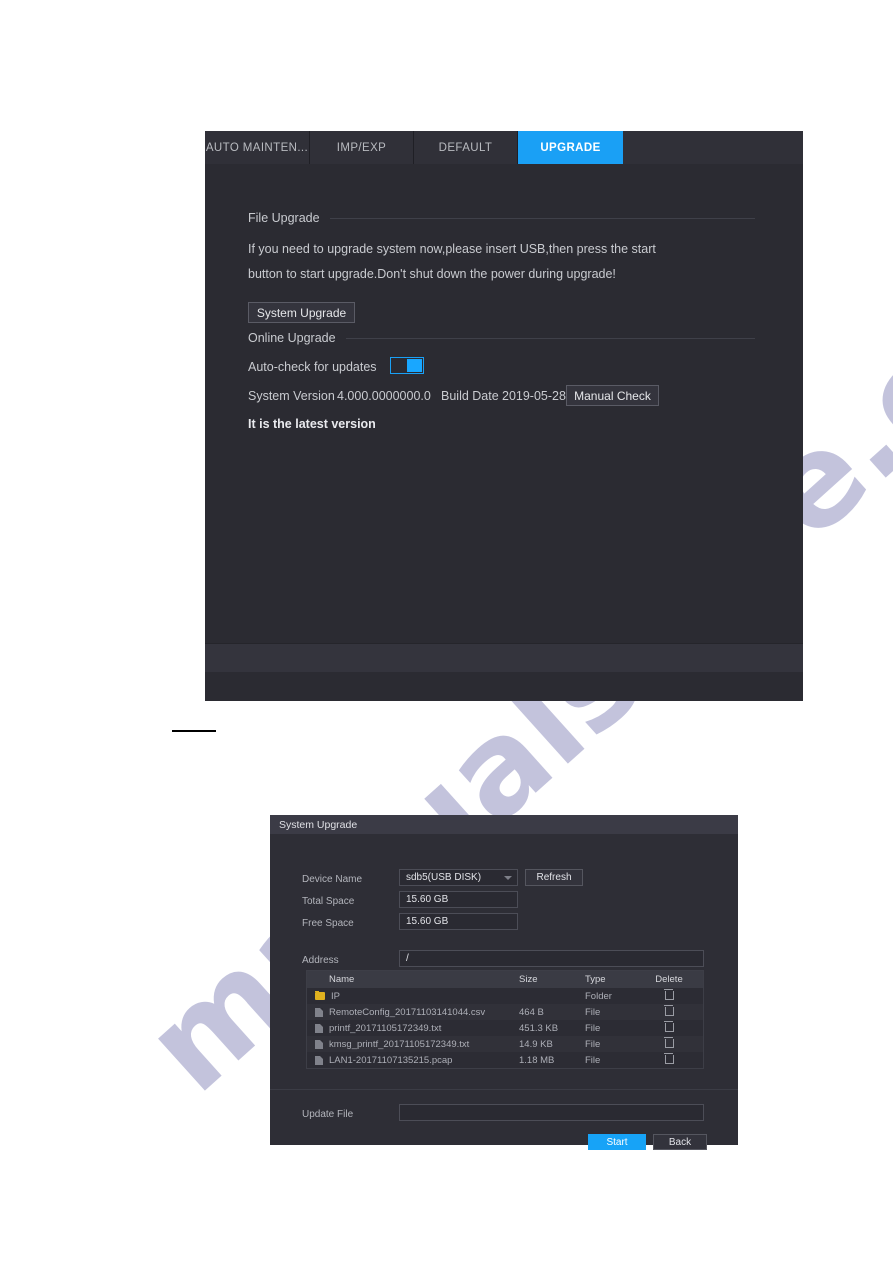  What do you see at coordinates (534, 396) in the screenshot?
I see `build-date-value: 2019-05-28` at bounding box center [534, 396].